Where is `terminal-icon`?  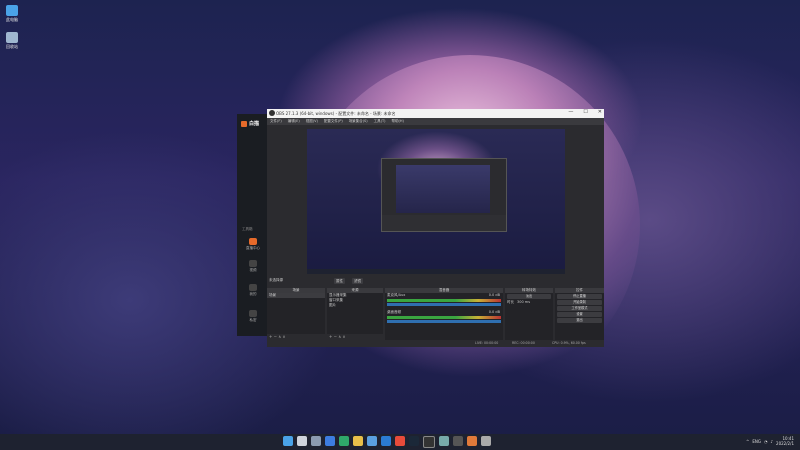
terminal-icon is located at coordinates (458, 441).